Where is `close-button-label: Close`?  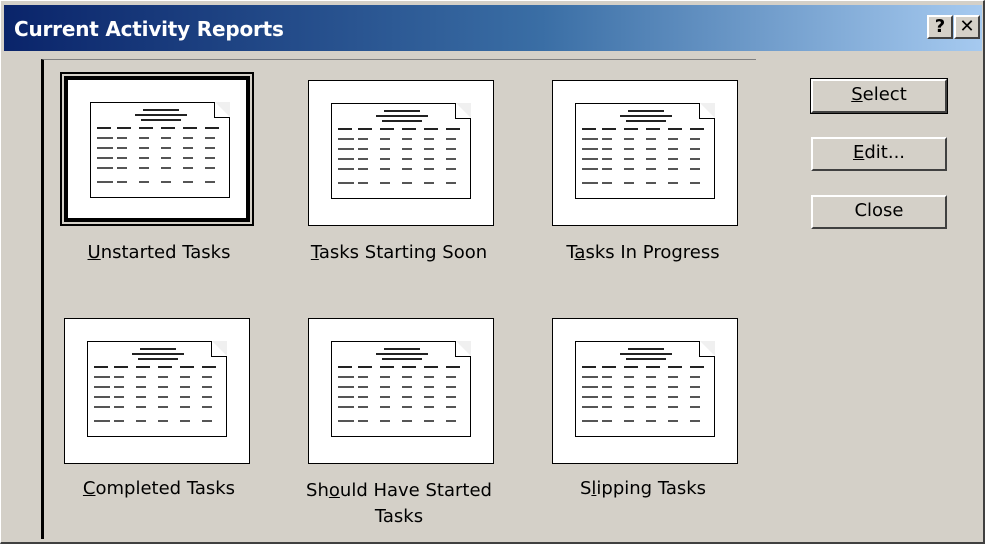 close-button-label: Close is located at coordinates (879, 210).